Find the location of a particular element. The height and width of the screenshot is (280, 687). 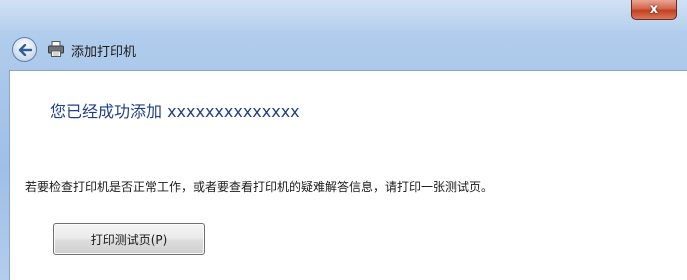

success-heading: 您已经成功添加 xxxxxxxxxxxxxx is located at coordinates (175, 111).